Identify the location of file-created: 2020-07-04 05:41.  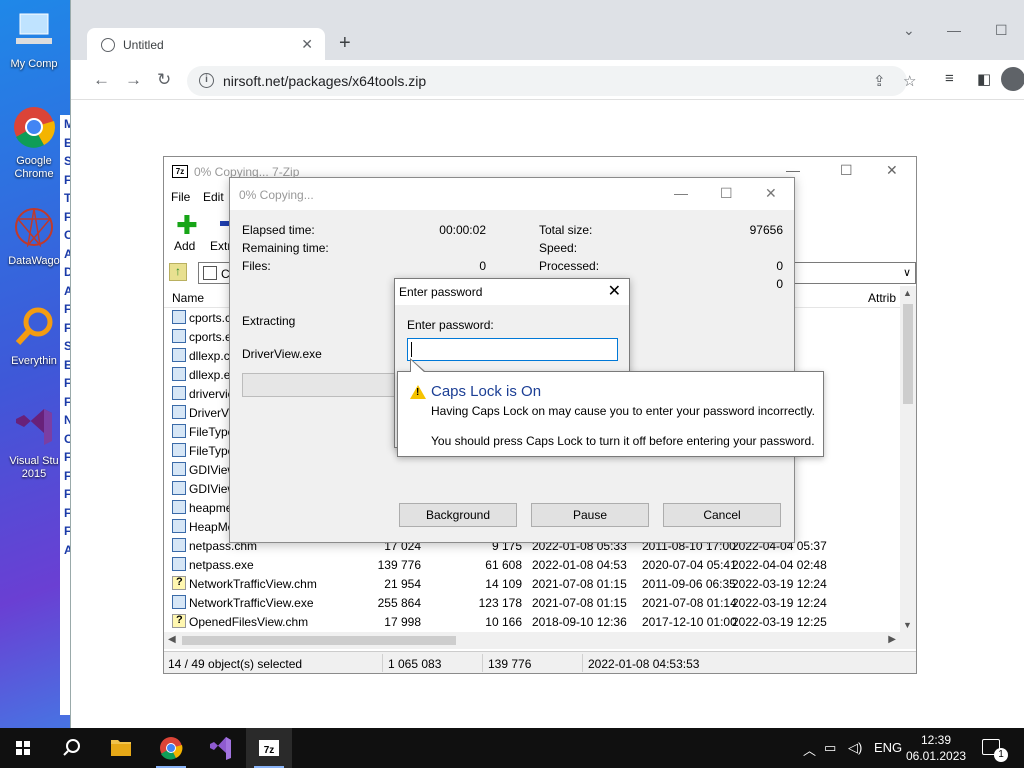
(689, 565).